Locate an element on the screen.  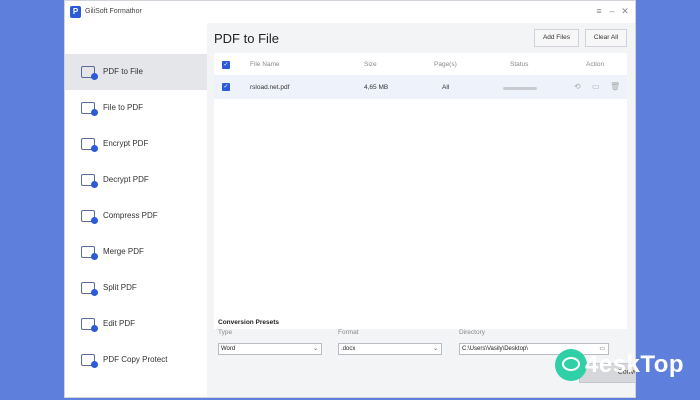
pages-cell: All is located at coordinates (446, 87).